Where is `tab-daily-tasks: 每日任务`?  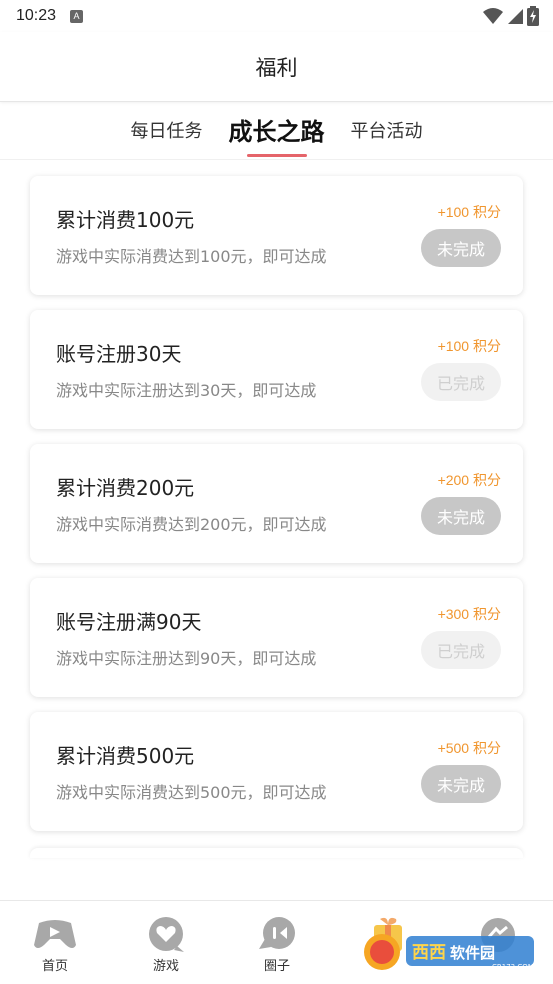
tab-daily-tasks: 每日任务 is located at coordinates (167, 132).